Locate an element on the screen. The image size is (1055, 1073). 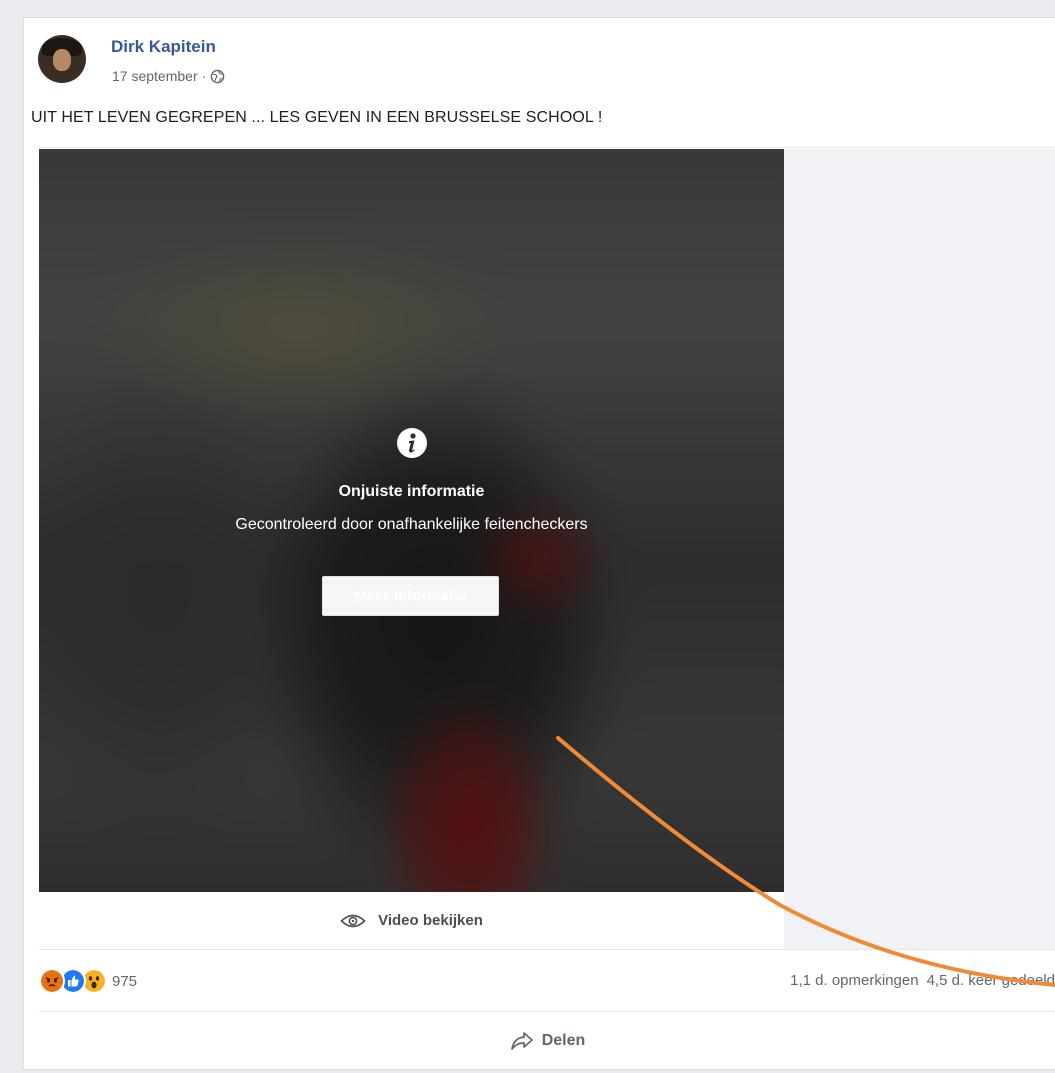
post-date: 17 september is located at coordinates (155, 76).